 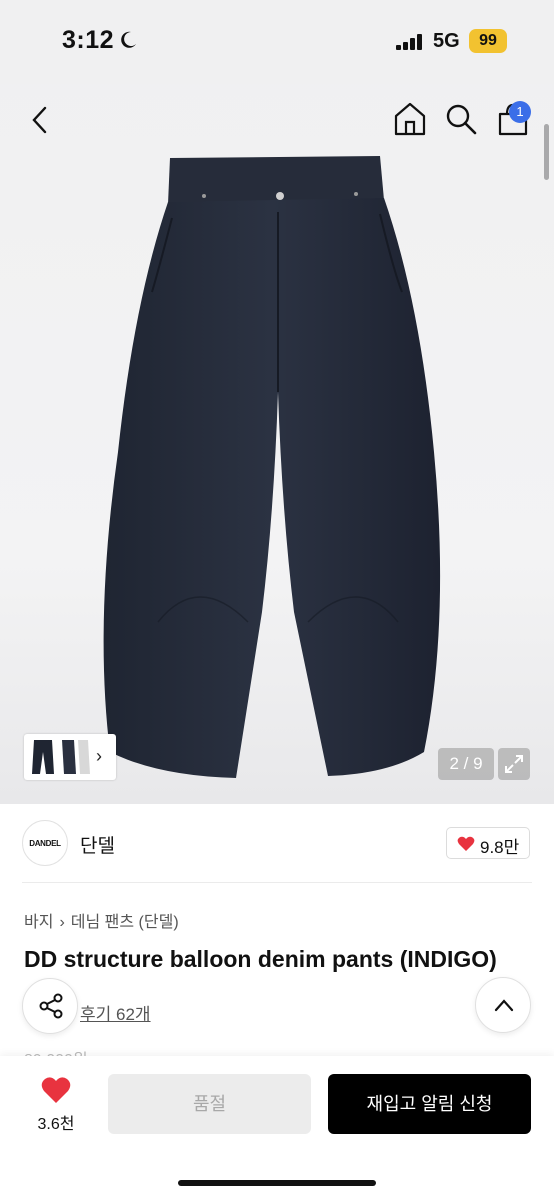 What do you see at coordinates (500, 847) in the screenshot?
I see `brand-like-count: 9.8만` at bounding box center [500, 847].